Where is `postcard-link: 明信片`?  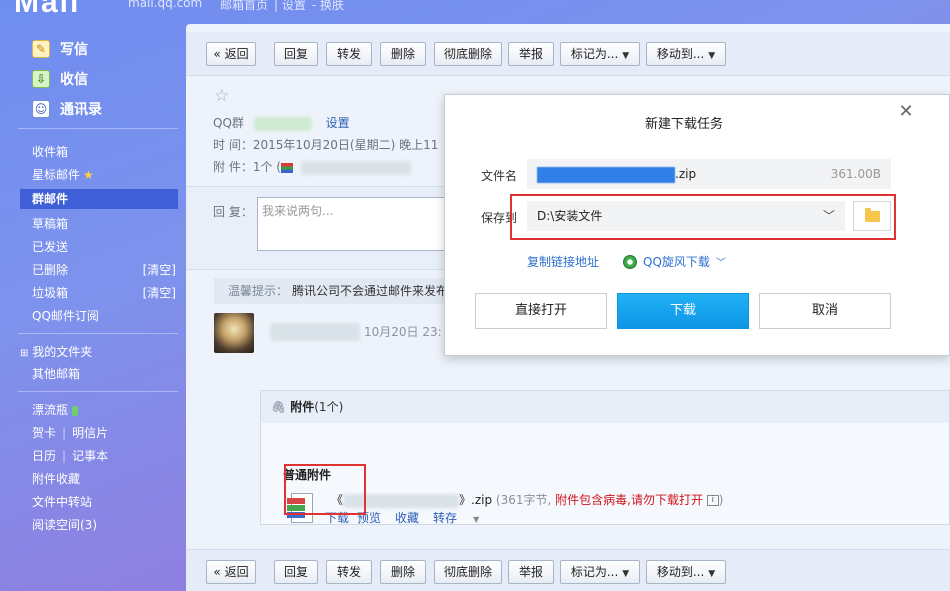 postcard-link: 明信片 is located at coordinates (90, 433).